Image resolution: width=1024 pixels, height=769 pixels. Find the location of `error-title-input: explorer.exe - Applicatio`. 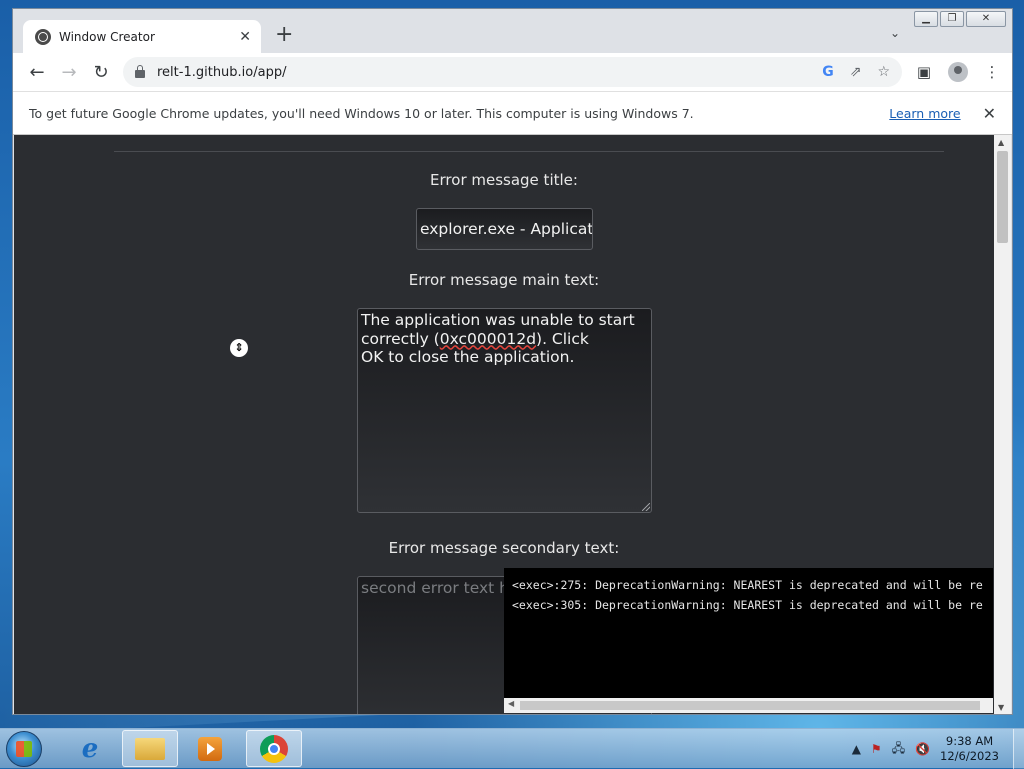

error-title-input: explorer.exe - Applicatio is located at coordinates (504, 229).